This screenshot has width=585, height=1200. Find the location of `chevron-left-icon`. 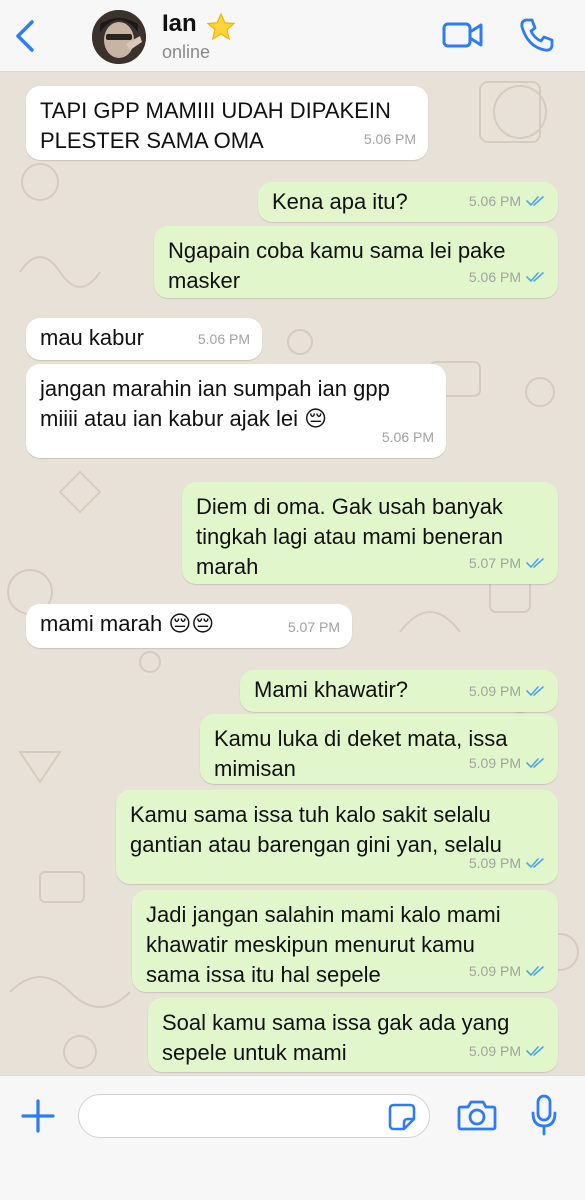

chevron-left-icon is located at coordinates (25, 36).